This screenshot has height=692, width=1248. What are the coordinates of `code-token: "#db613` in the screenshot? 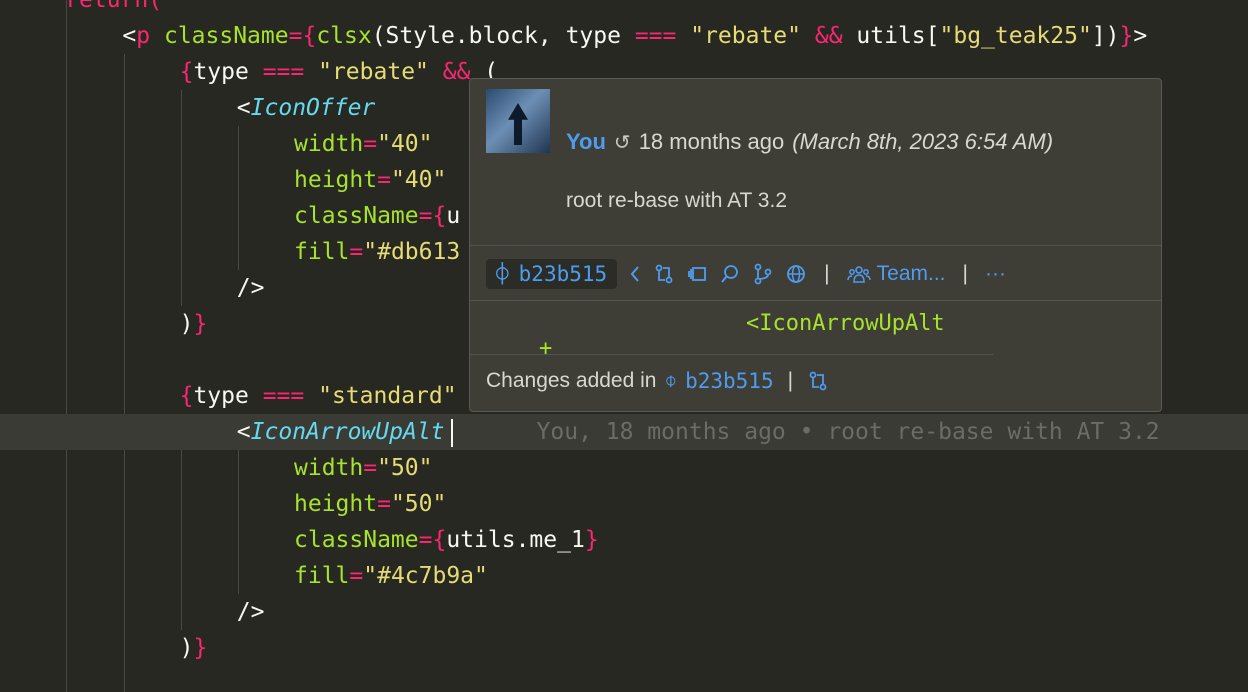 It's located at (412, 252).